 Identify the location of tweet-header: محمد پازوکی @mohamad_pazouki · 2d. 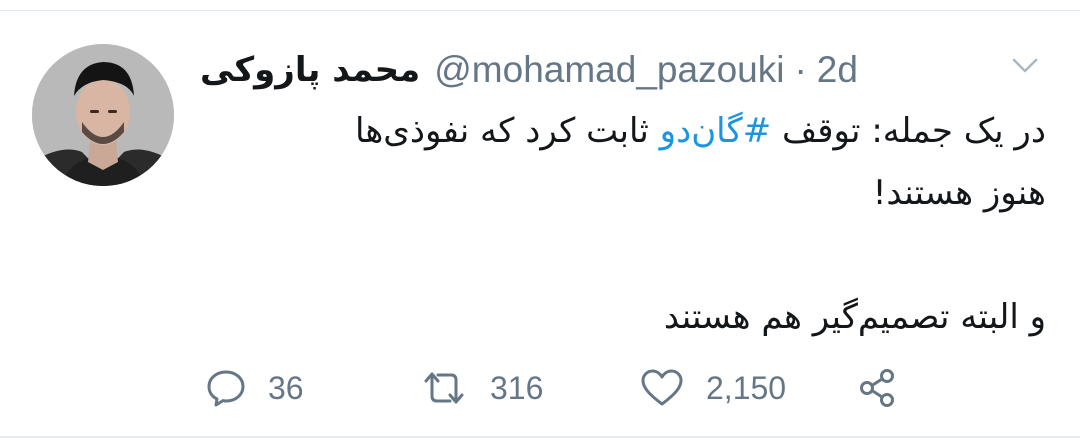
(529, 70).